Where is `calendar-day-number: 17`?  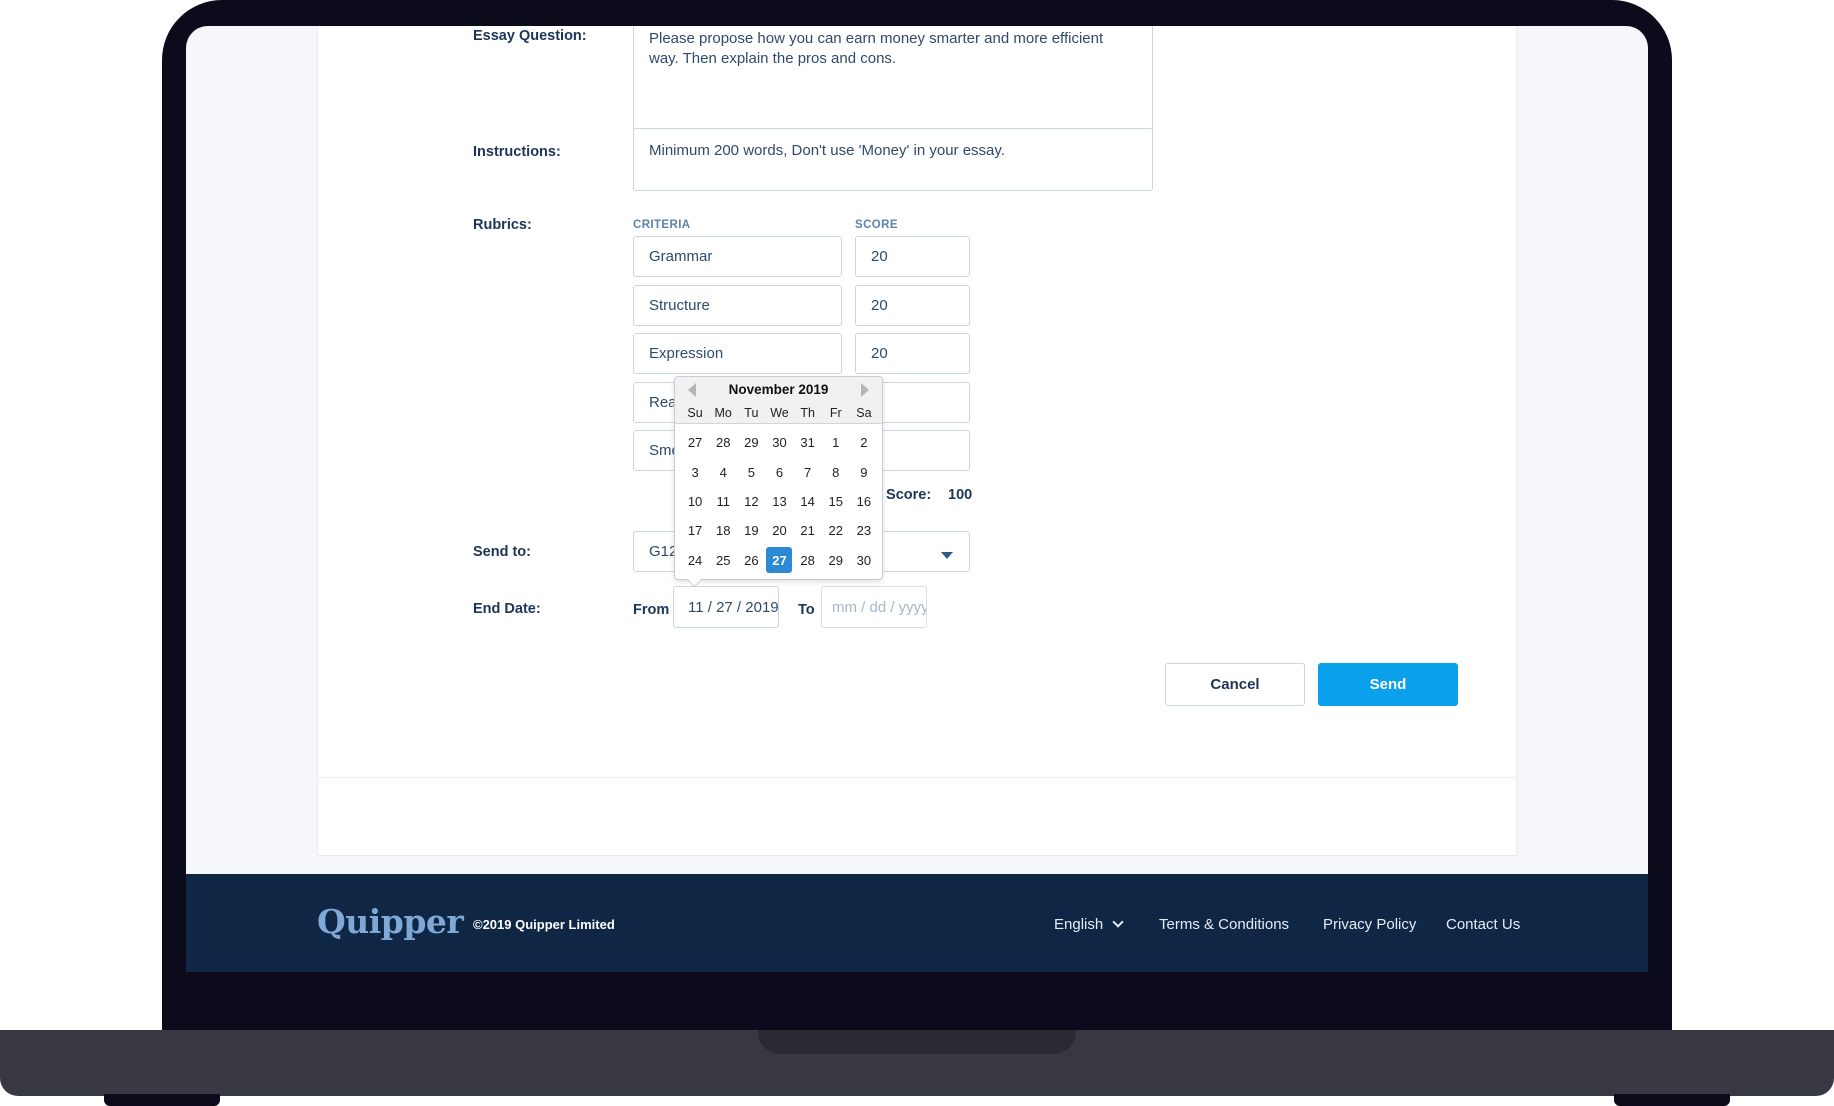 calendar-day-number: 17 is located at coordinates (695, 531).